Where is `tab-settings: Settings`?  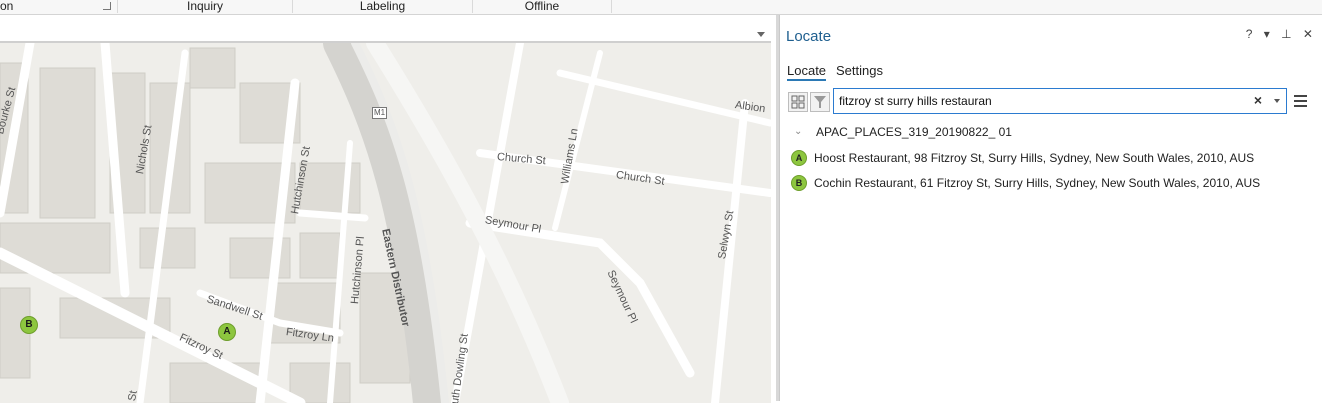
tab-settings: Settings is located at coordinates (859, 70).